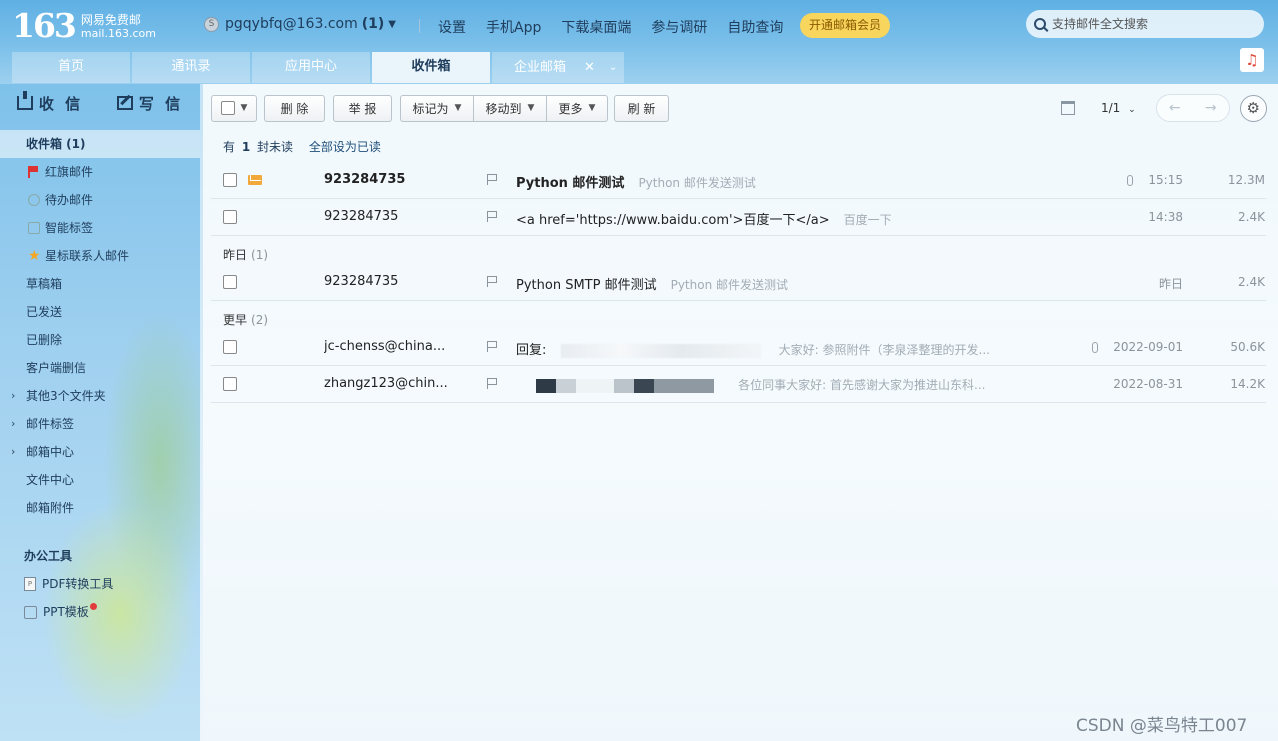 This screenshot has height=741, width=1278. Describe the element at coordinates (311, 67) in the screenshot. I see `tab-app-center: 应用中心` at that location.